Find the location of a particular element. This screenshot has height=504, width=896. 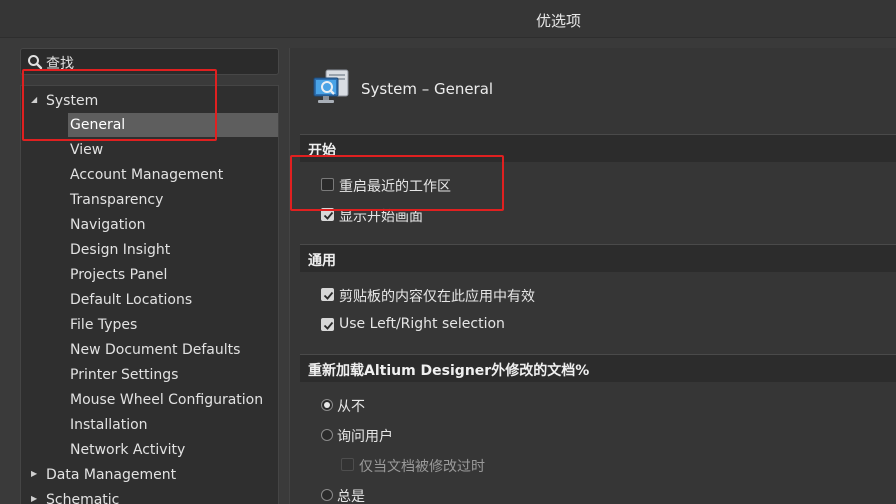

reload-never-radio is located at coordinates (327, 405).